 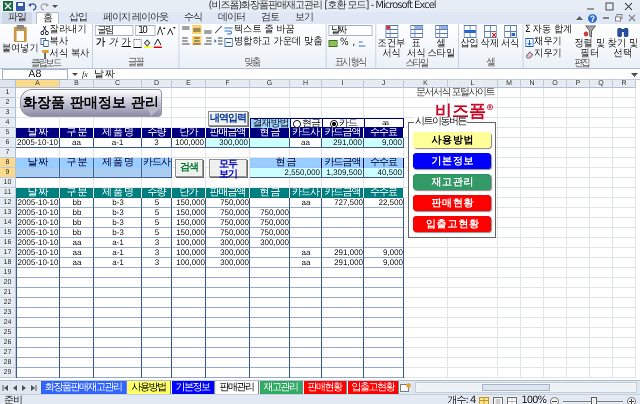 I want to click on format-painter-button: 서식 복사, so click(x=65, y=54).